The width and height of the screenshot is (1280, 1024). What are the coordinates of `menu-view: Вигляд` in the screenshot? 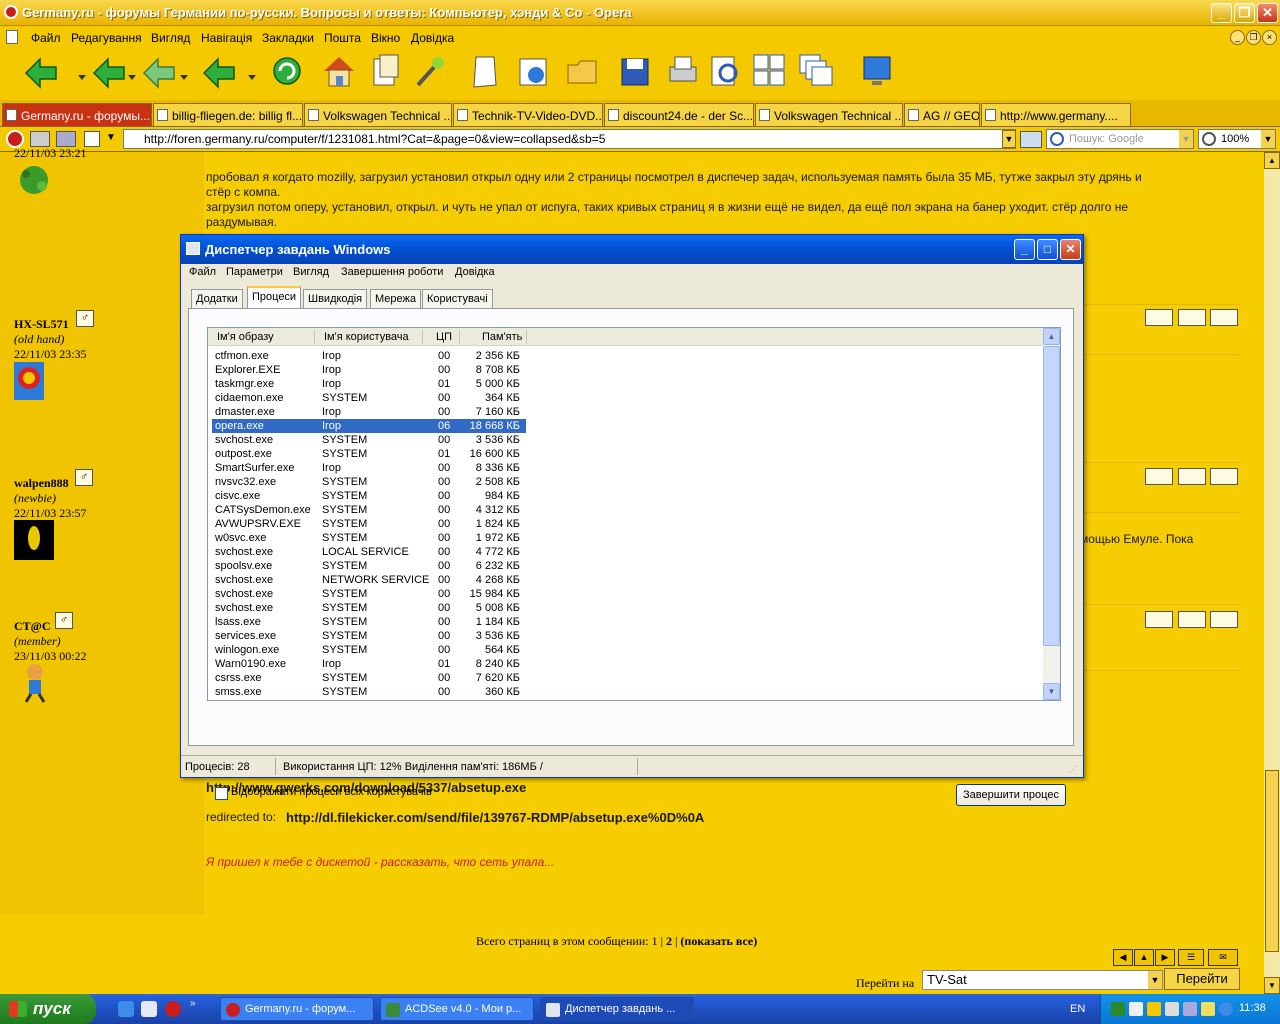 It's located at (170, 38).